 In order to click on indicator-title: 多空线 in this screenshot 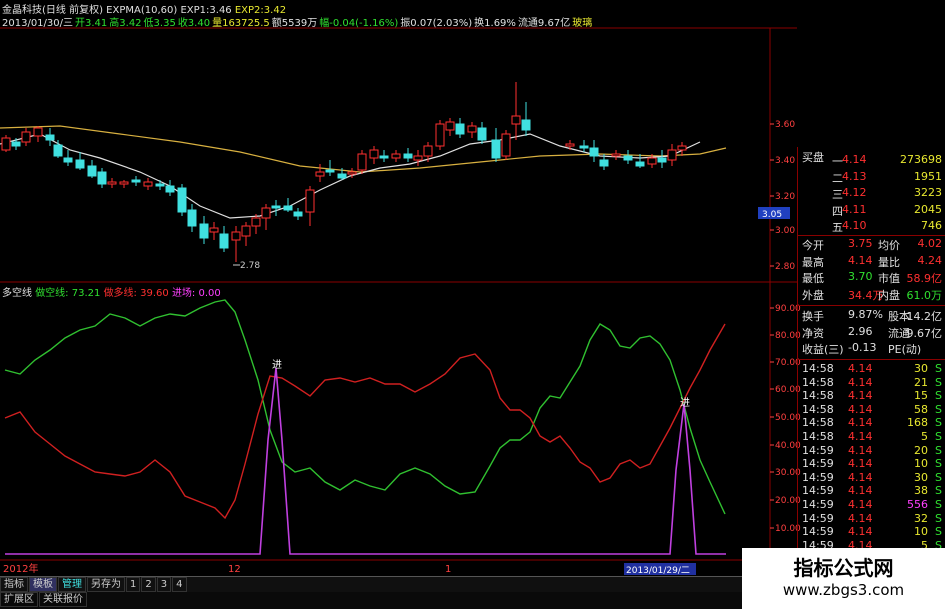, I will do `click(17, 293)`.